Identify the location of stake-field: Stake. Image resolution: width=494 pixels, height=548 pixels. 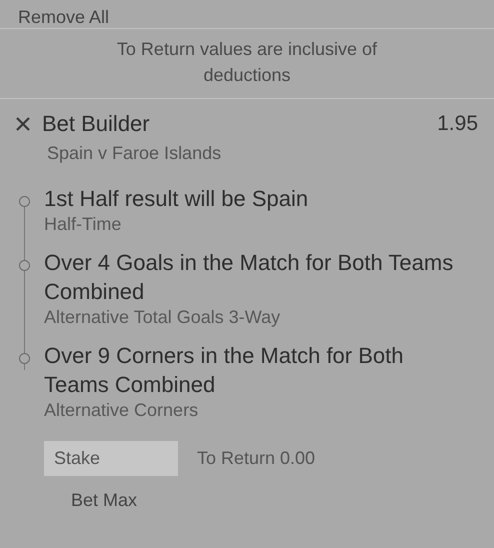
(111, 458).